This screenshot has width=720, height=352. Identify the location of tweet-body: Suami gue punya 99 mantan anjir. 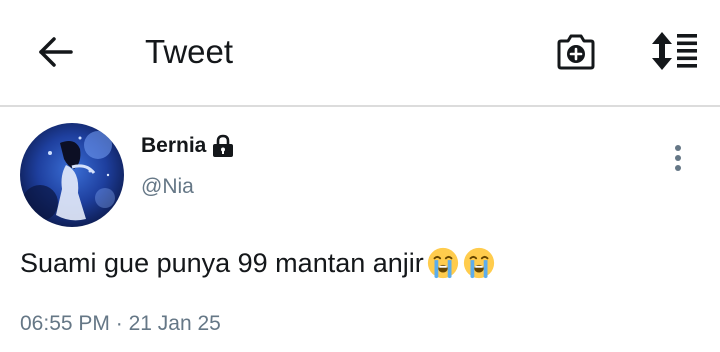
(222, 263).